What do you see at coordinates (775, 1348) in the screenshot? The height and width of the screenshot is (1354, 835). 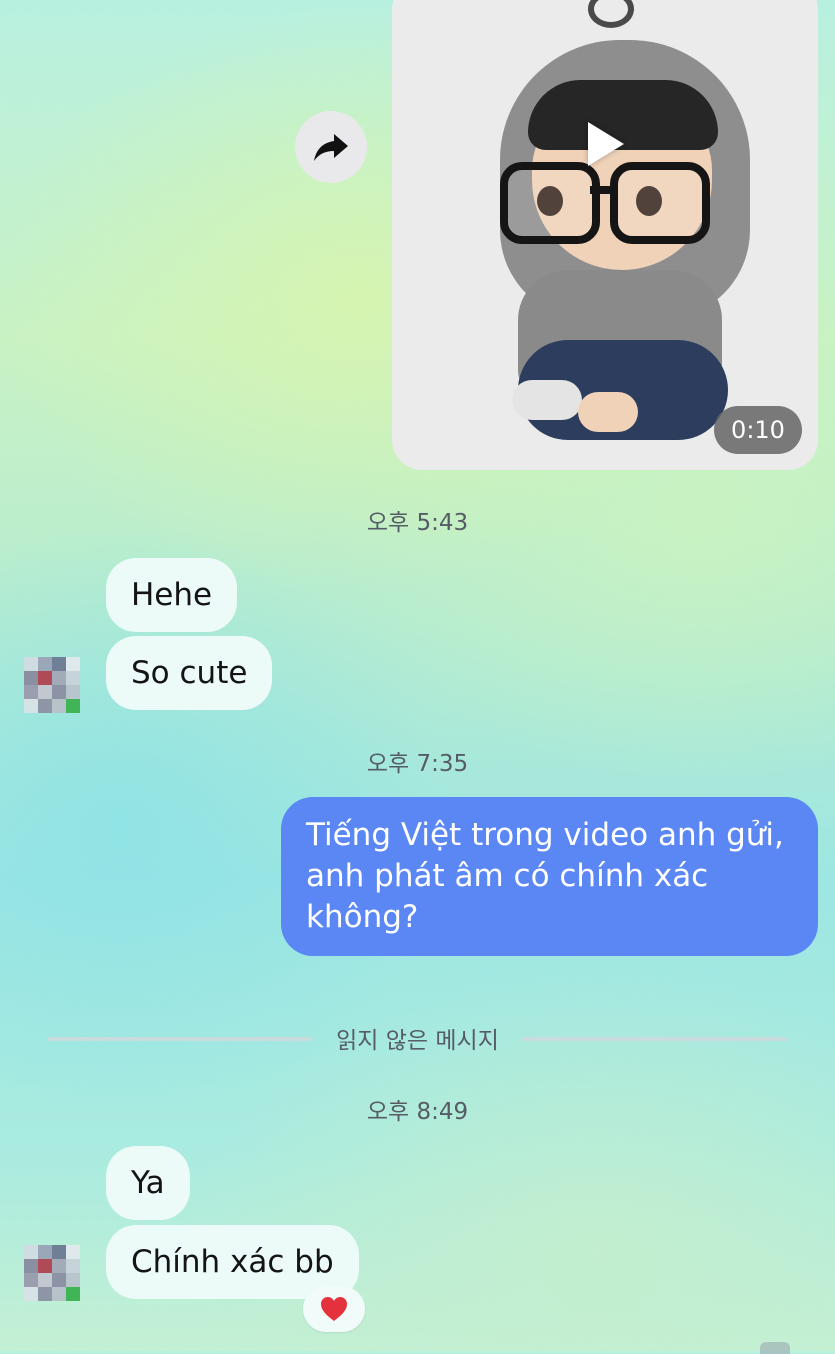 I see `scroll-indicator-icon` at bounding box center [775, 1348].